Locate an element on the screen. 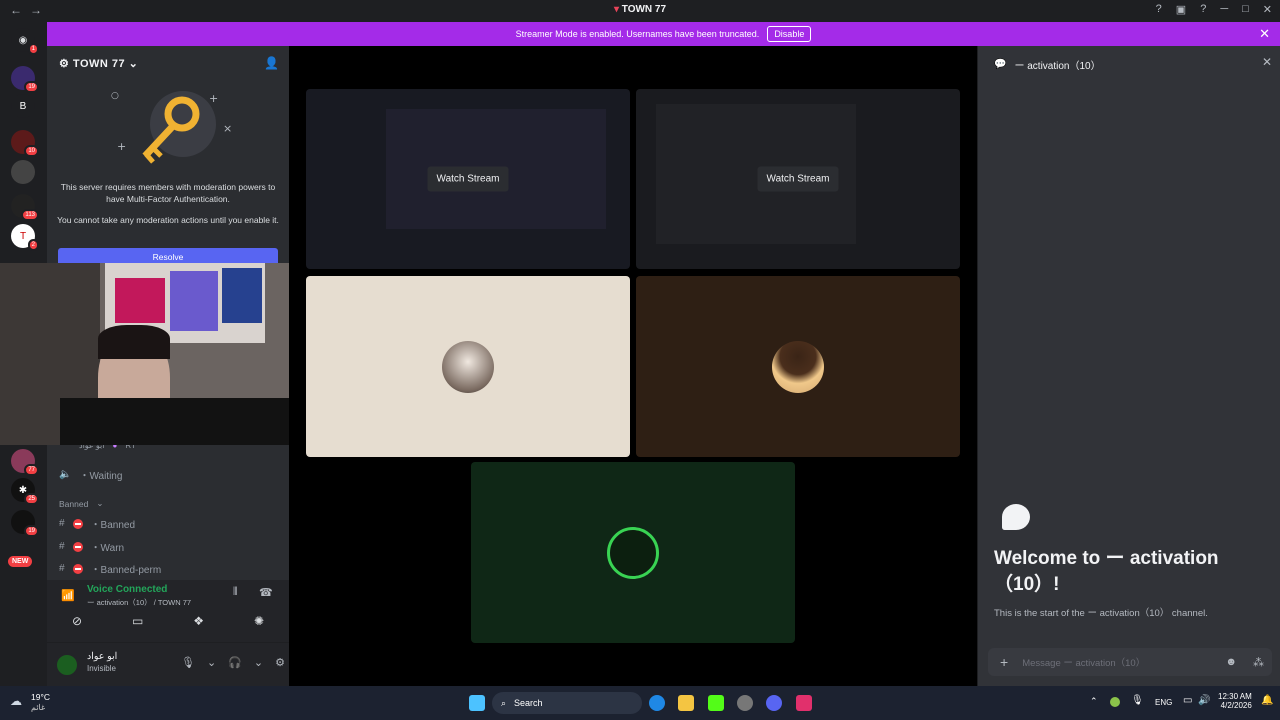 Image resolution: width=1280 pixels, height=720 pixels. soundboard-icon: ✺ is located at coordinates (259, 621).